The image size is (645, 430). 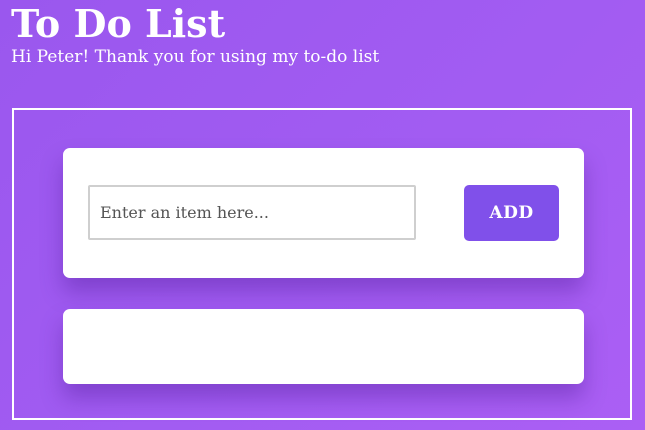 What do you see at coordinates (323, 346) in the screenshot?
I see `todo-list-card` at bounding box center [323, 346].